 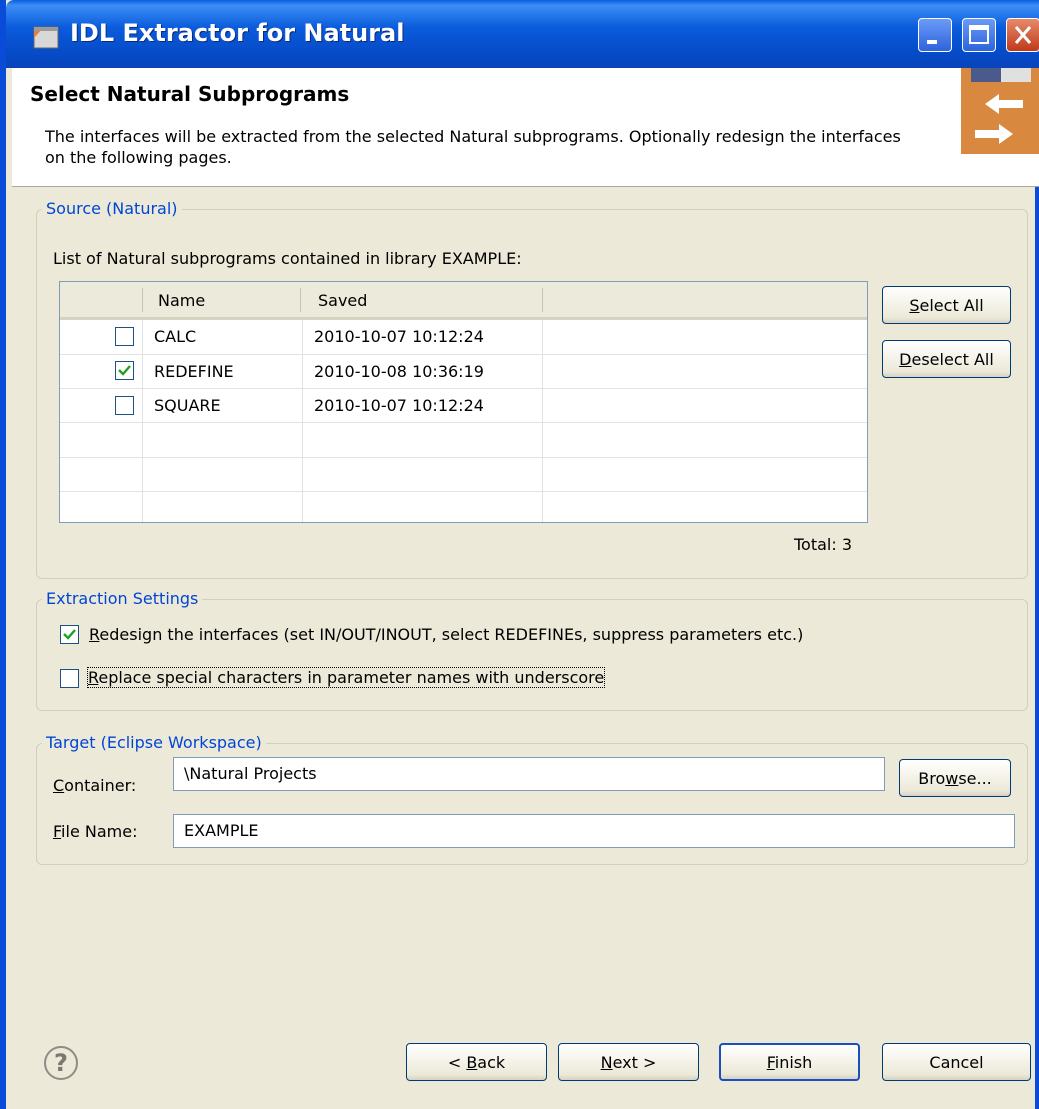 I want to click on table-header: Name Saved, so click(x=463, y=301).